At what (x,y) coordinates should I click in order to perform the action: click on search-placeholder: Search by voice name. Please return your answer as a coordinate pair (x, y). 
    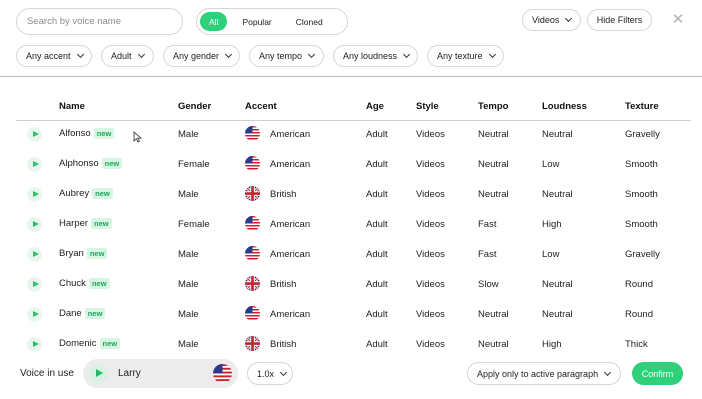
    Looking at the image, I should click on (74, 21).